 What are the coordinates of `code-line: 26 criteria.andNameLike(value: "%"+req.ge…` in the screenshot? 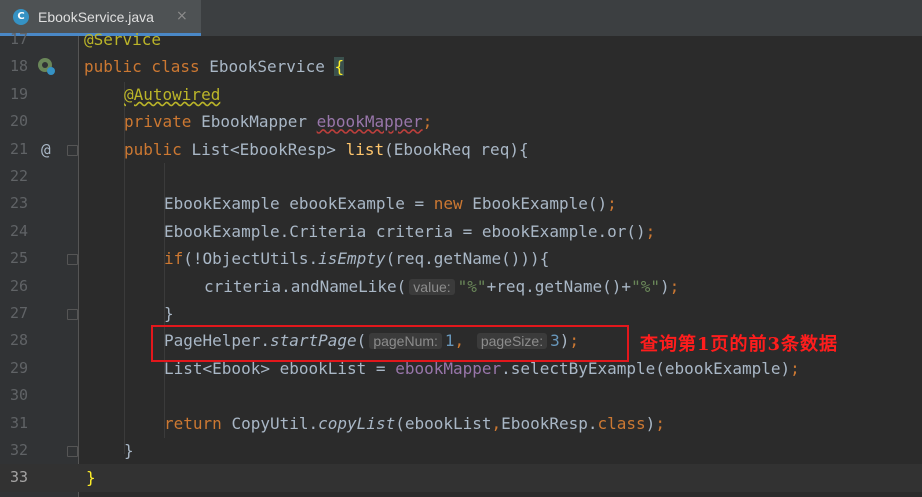 It's located at (461, 286).